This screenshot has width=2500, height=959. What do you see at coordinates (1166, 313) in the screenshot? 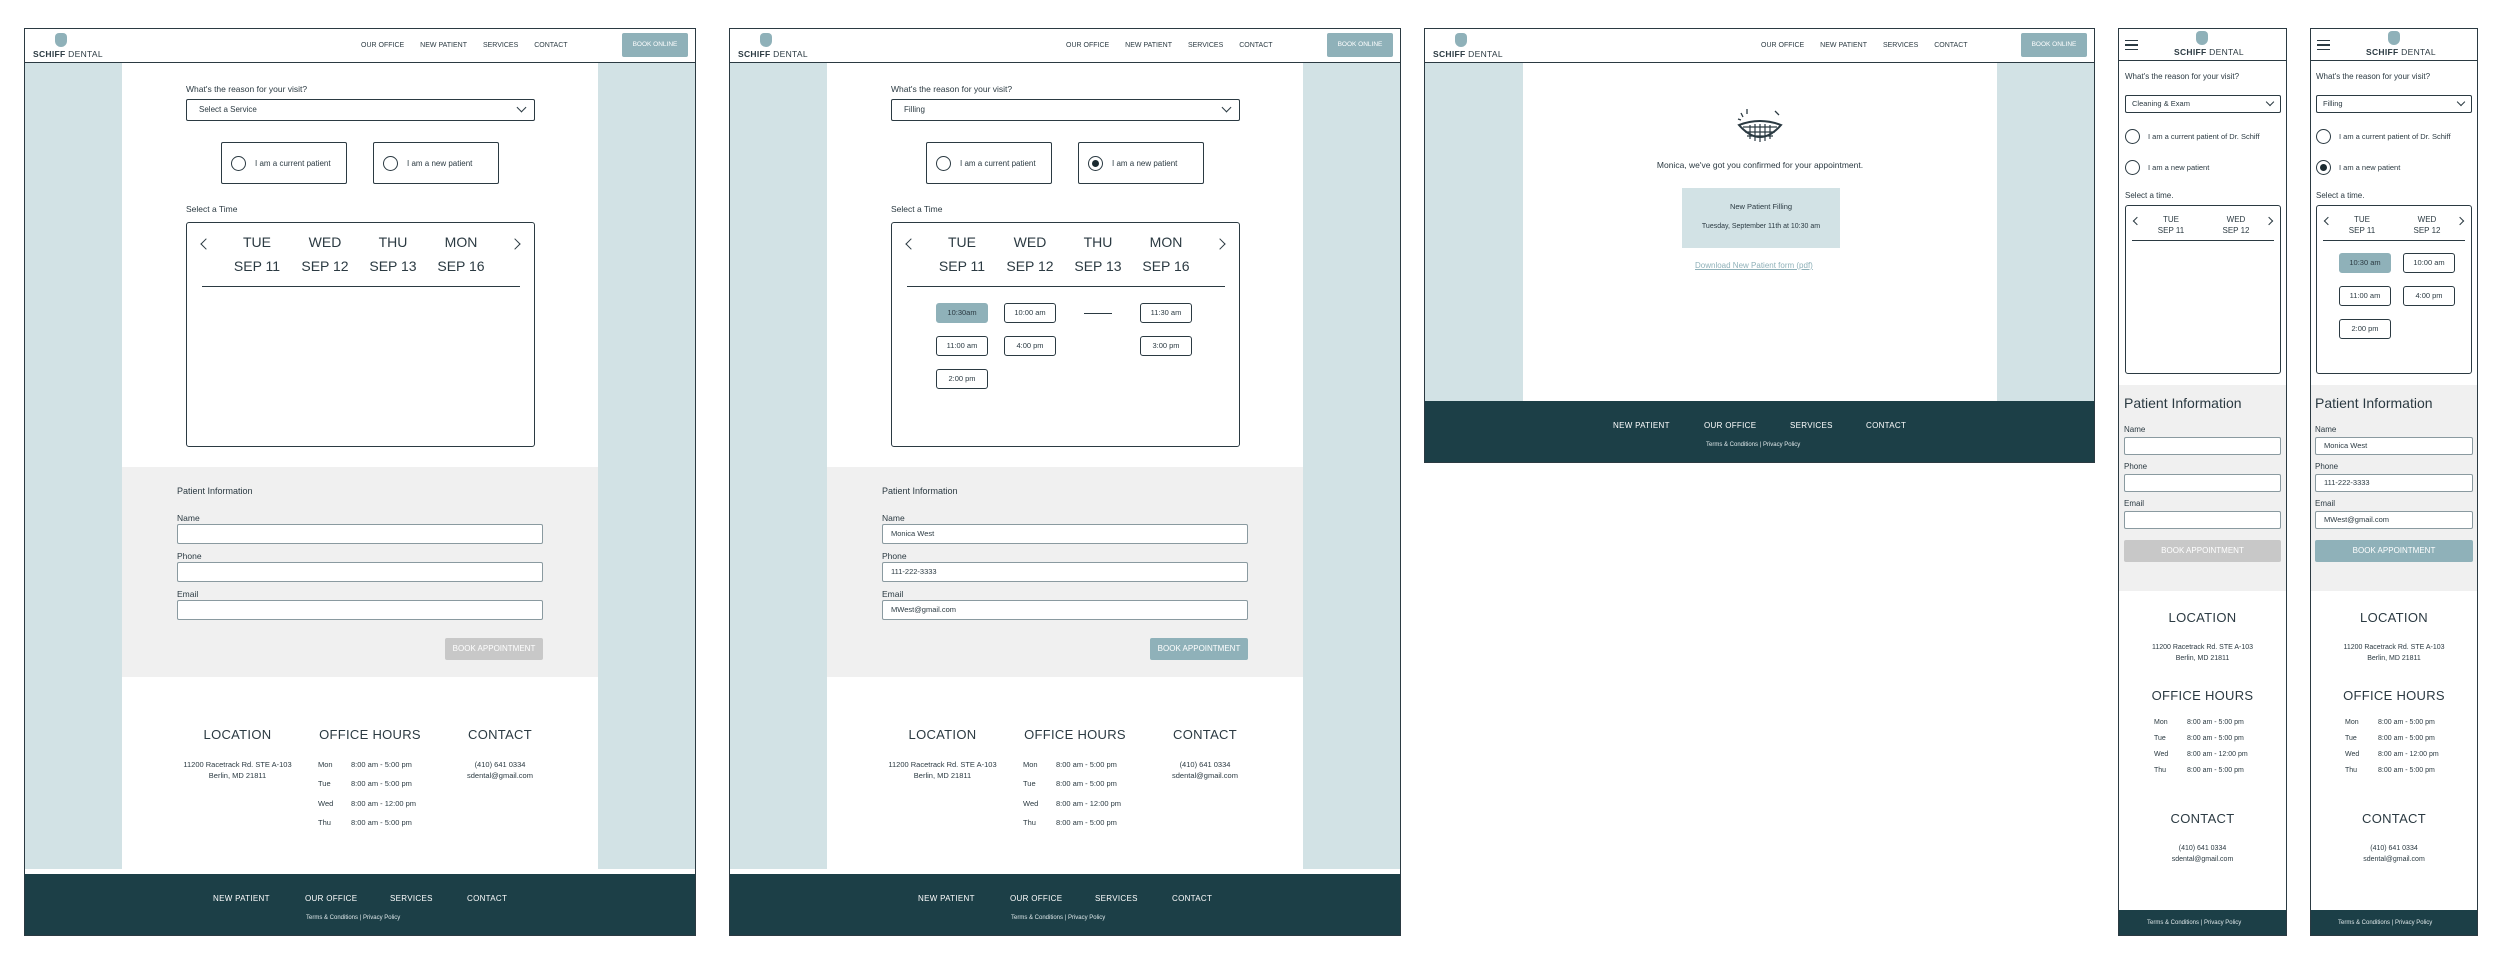
I see `time-slot: 11:30 am` at bounding box center [1166, 313].